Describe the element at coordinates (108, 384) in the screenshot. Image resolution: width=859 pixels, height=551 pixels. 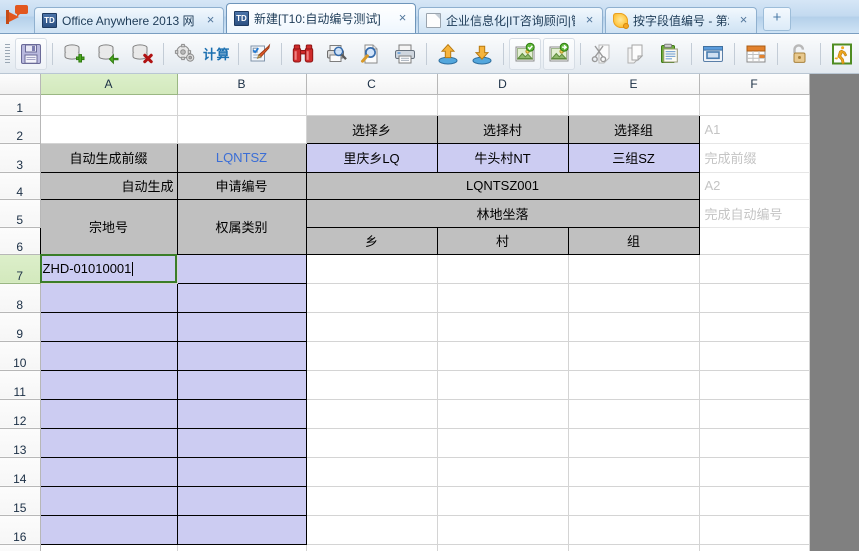
I see `cell-A11` at that location.